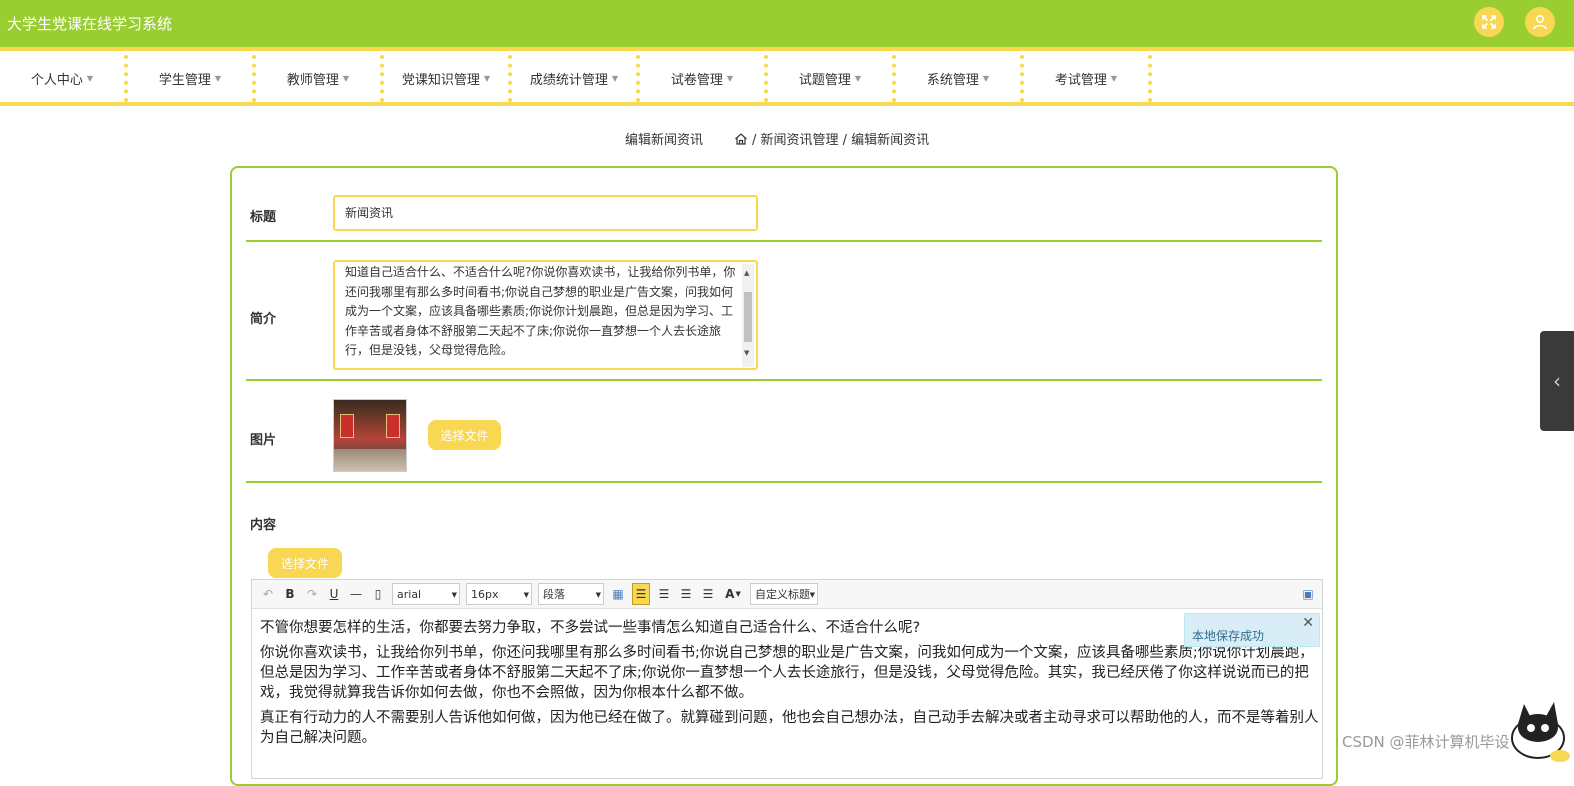 This screenshot has width=1574, height=786. I want to click on breadcrumb: / 新闻资讯管理 / 编辑新闻资讯, so click(831, 138).